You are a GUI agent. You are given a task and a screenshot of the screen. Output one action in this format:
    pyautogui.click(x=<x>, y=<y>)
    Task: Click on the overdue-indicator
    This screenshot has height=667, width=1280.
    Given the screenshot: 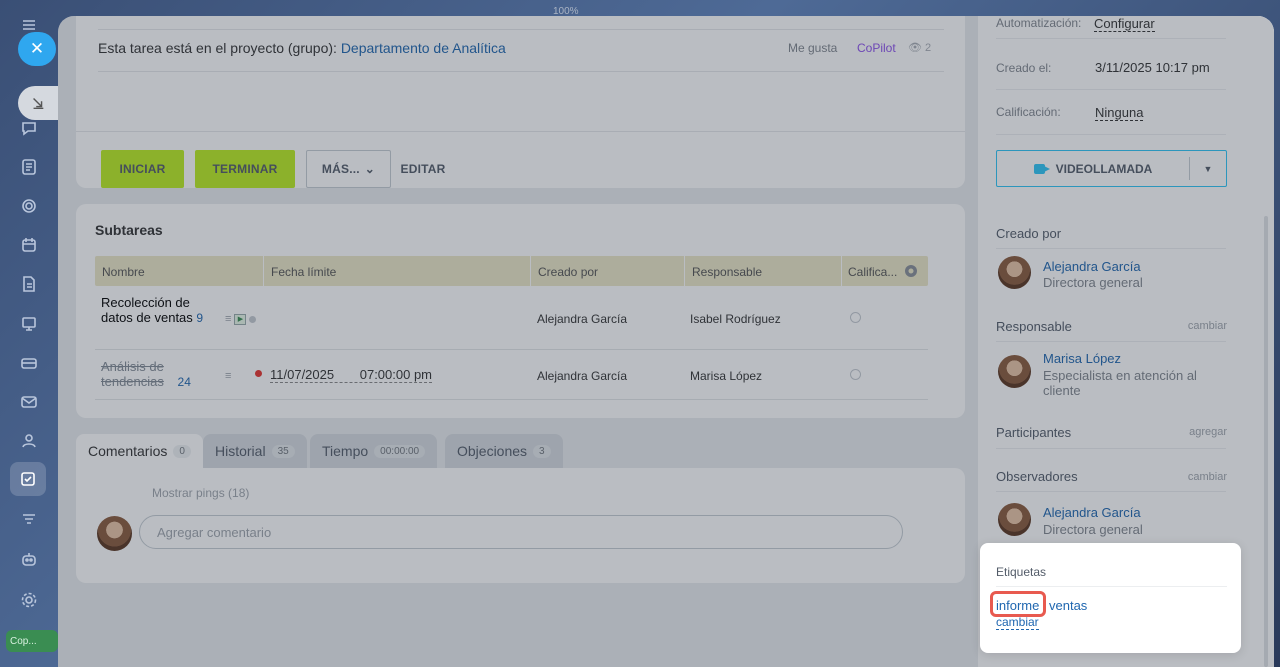 What is the action you would take?
    pyautogui.click(x=258, y=373)
    